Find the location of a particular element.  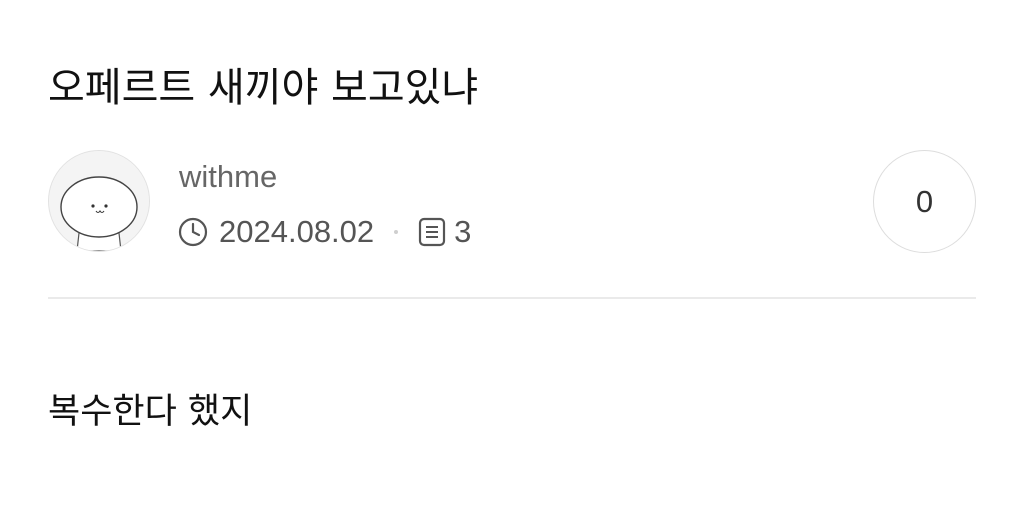

meta-separator is located at coordinates (396, 232).